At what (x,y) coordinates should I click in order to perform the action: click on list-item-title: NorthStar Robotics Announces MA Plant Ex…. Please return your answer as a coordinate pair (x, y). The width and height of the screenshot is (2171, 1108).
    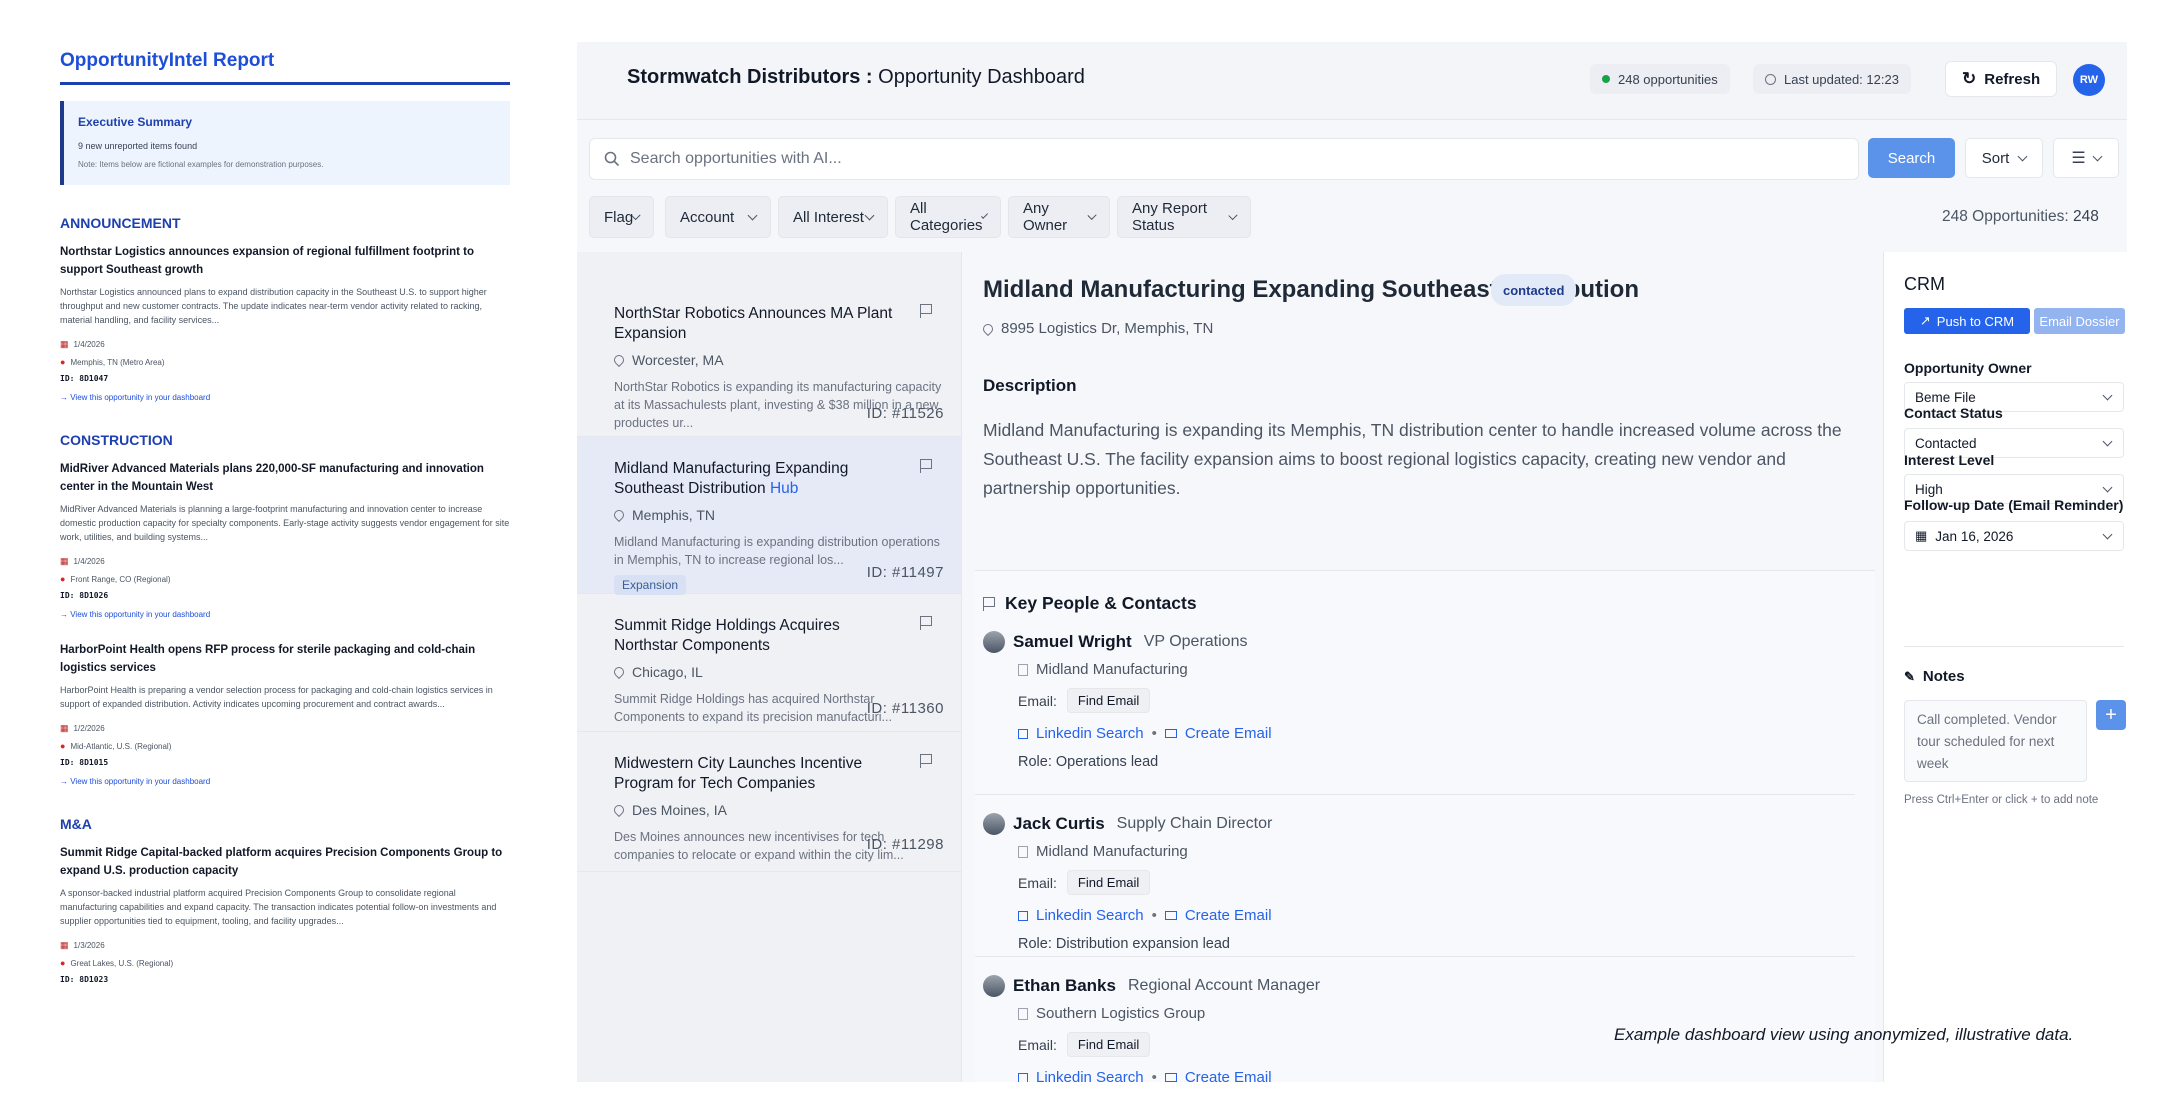
    Looking at the image, I should click on (753, 323).